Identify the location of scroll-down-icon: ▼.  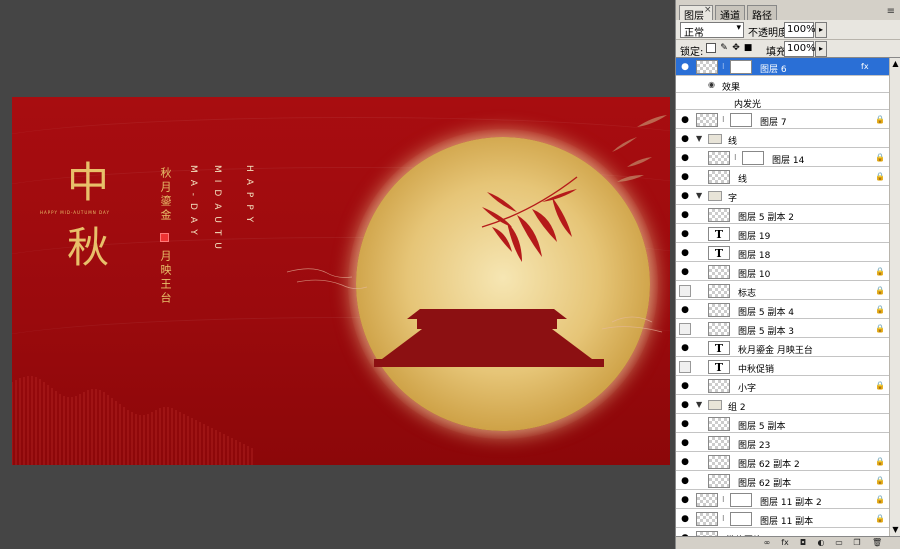
(895, 530).